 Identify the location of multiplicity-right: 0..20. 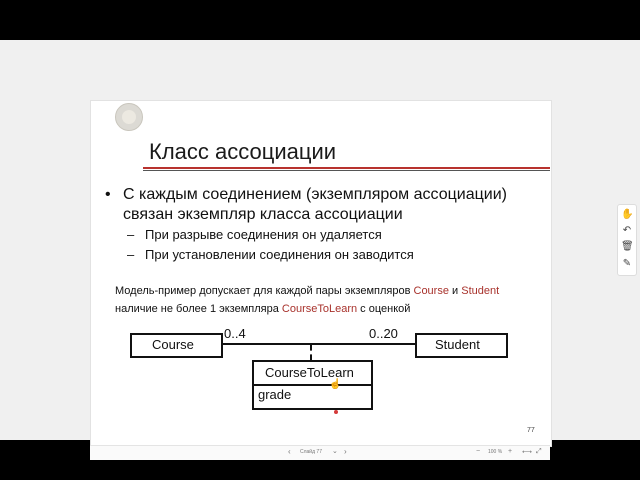
(383, 333).